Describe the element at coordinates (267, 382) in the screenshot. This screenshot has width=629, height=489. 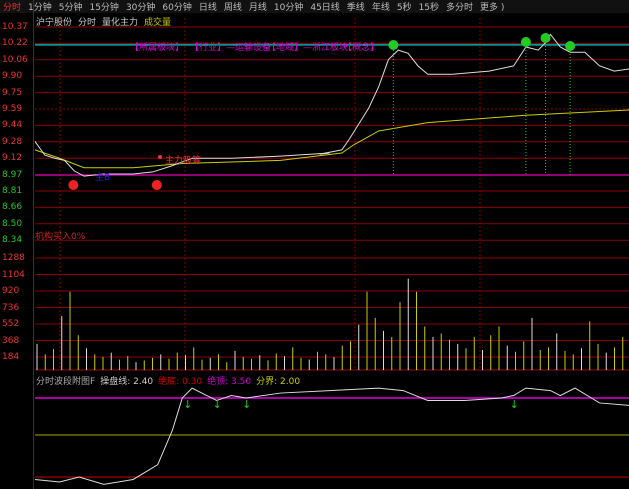
I see `divide-label: 分界:` at that location.